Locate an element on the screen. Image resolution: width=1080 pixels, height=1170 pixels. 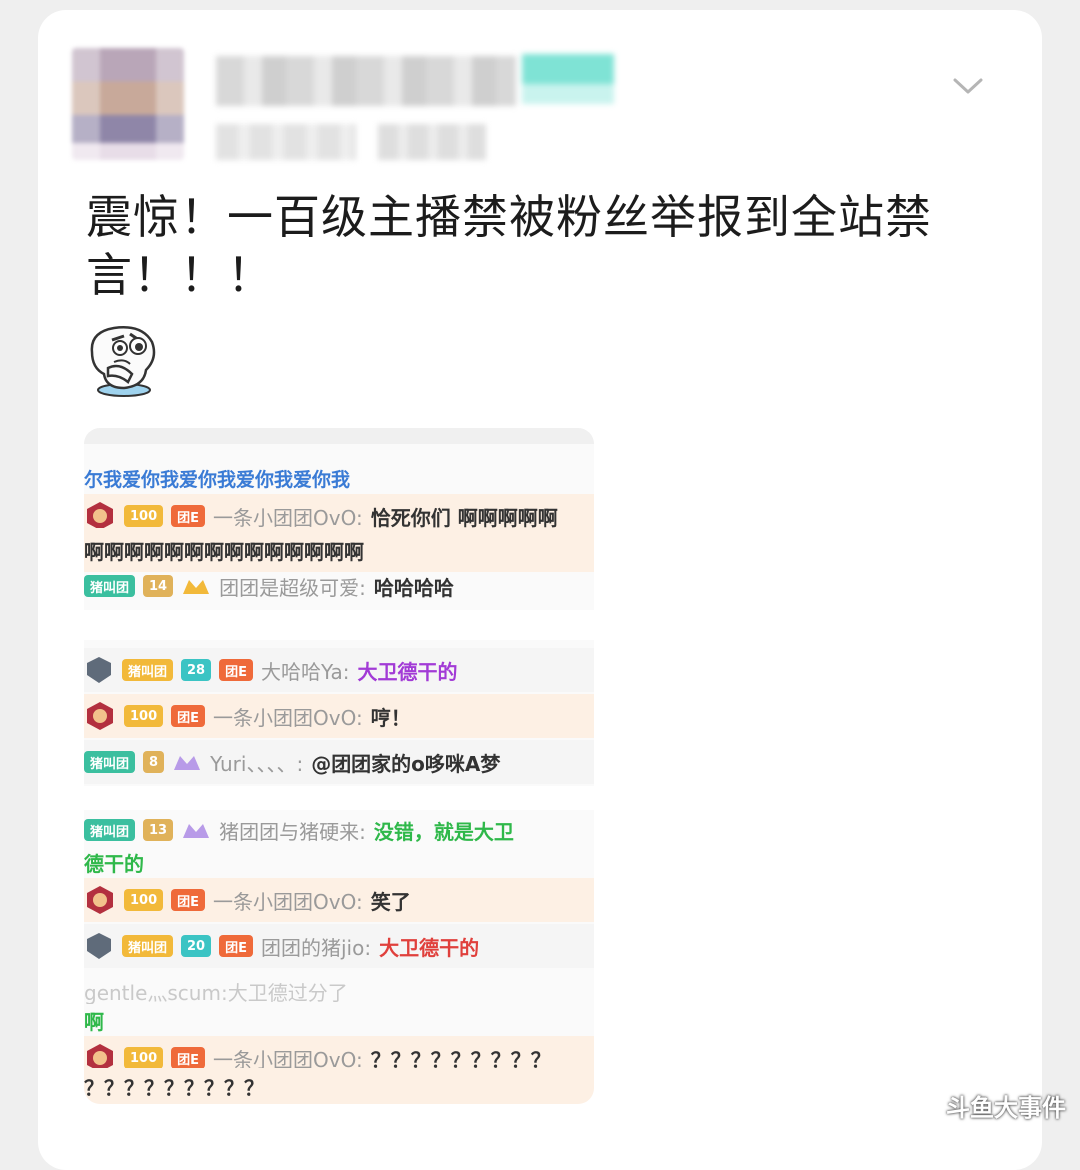
chat-username: 团团是超级可爱: is located at coordinates (292, 586).